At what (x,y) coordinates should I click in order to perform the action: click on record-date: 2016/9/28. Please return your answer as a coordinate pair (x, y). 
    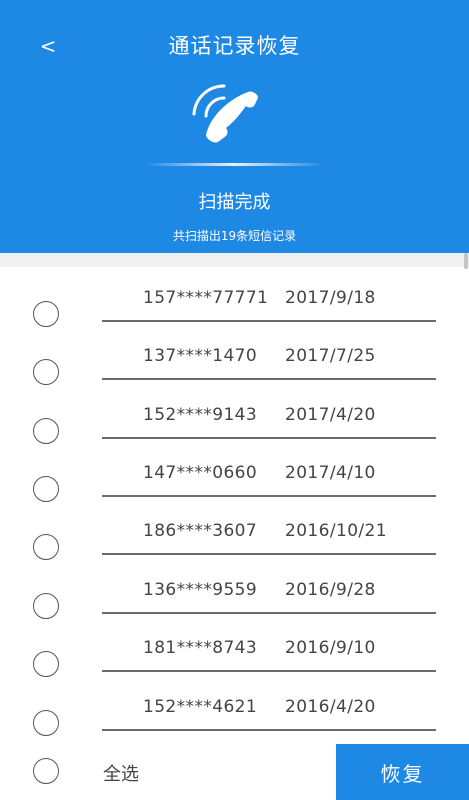
    Looking at the image, I should click on (330, 590).